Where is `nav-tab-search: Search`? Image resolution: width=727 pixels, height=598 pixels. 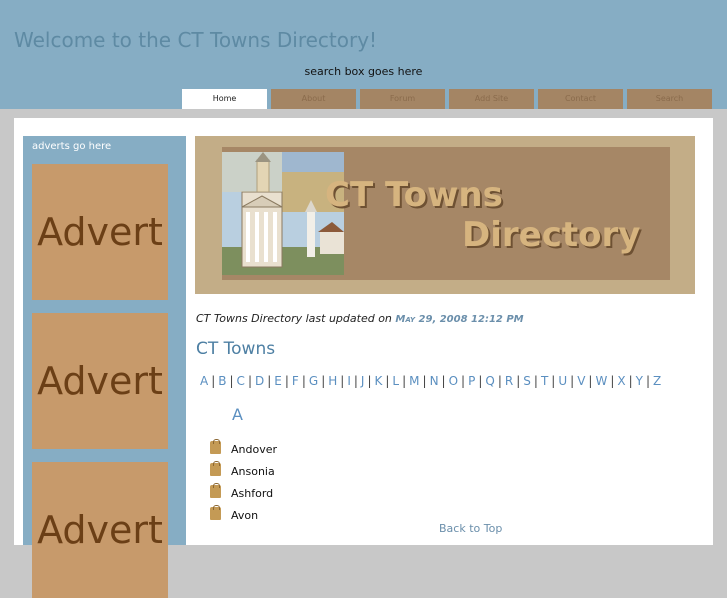 nav-tab-search: Search is located at coordinates (669, 99).